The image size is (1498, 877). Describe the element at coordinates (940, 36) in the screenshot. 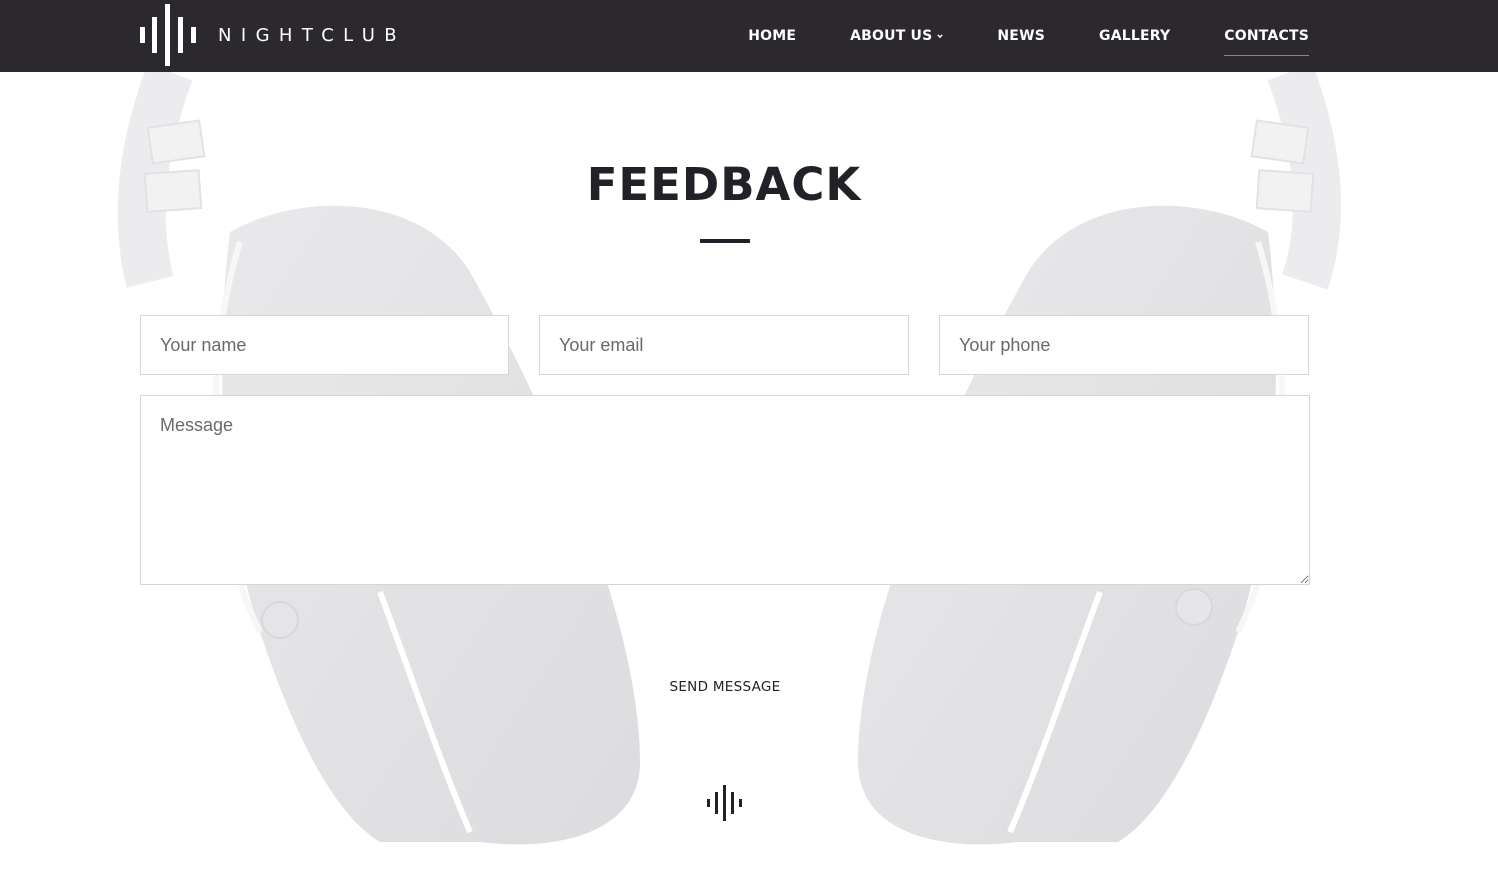

I see `chevron-down-icon` at that location.